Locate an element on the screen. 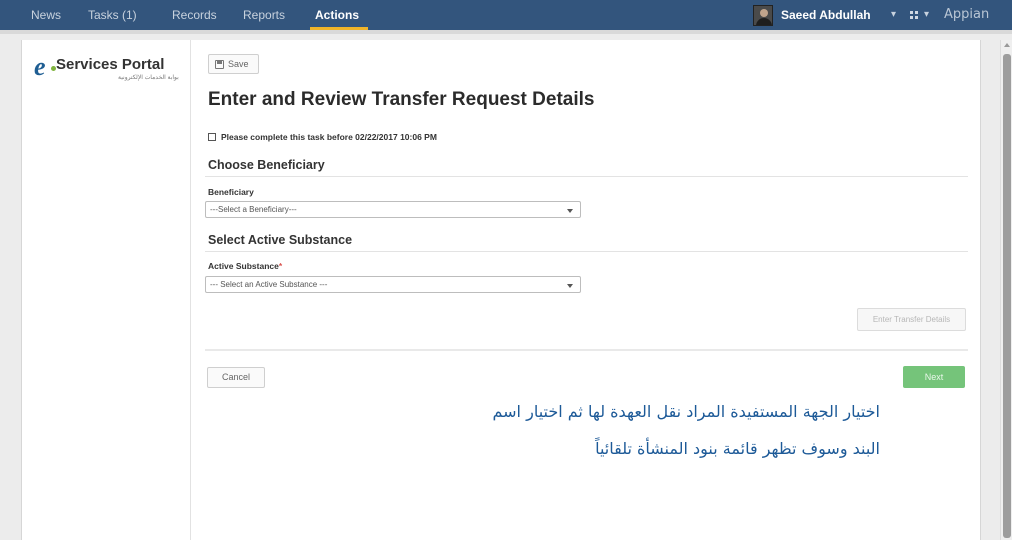  page-scrollbar is located at coordinates (1006, 290).